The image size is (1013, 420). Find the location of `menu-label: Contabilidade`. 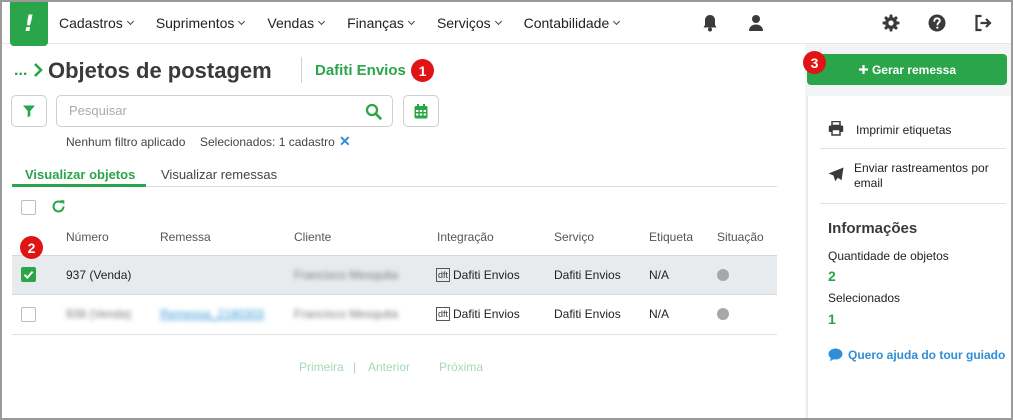

menu-label: Contabilidade is located at coordinates (566, 23).